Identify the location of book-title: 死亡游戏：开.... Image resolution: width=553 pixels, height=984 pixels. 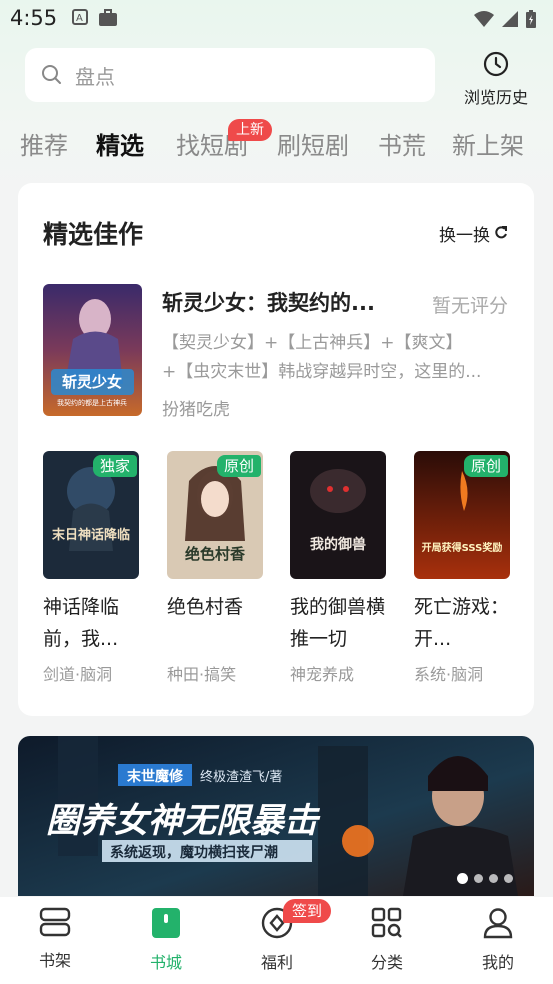
(462, 623).